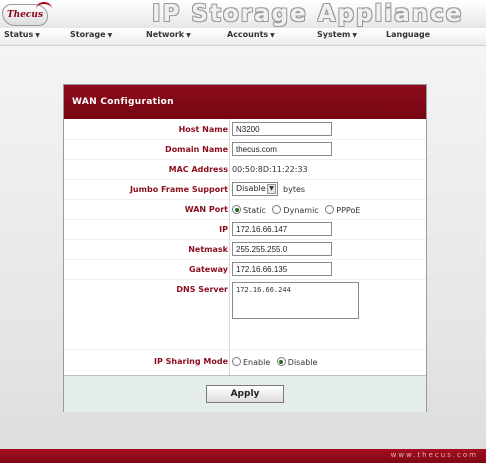  What do you see at coordinates (302, 362) in the screenshot?
I see `ip-sharing-disable-label: Disable` at bounding box center [302, 362].